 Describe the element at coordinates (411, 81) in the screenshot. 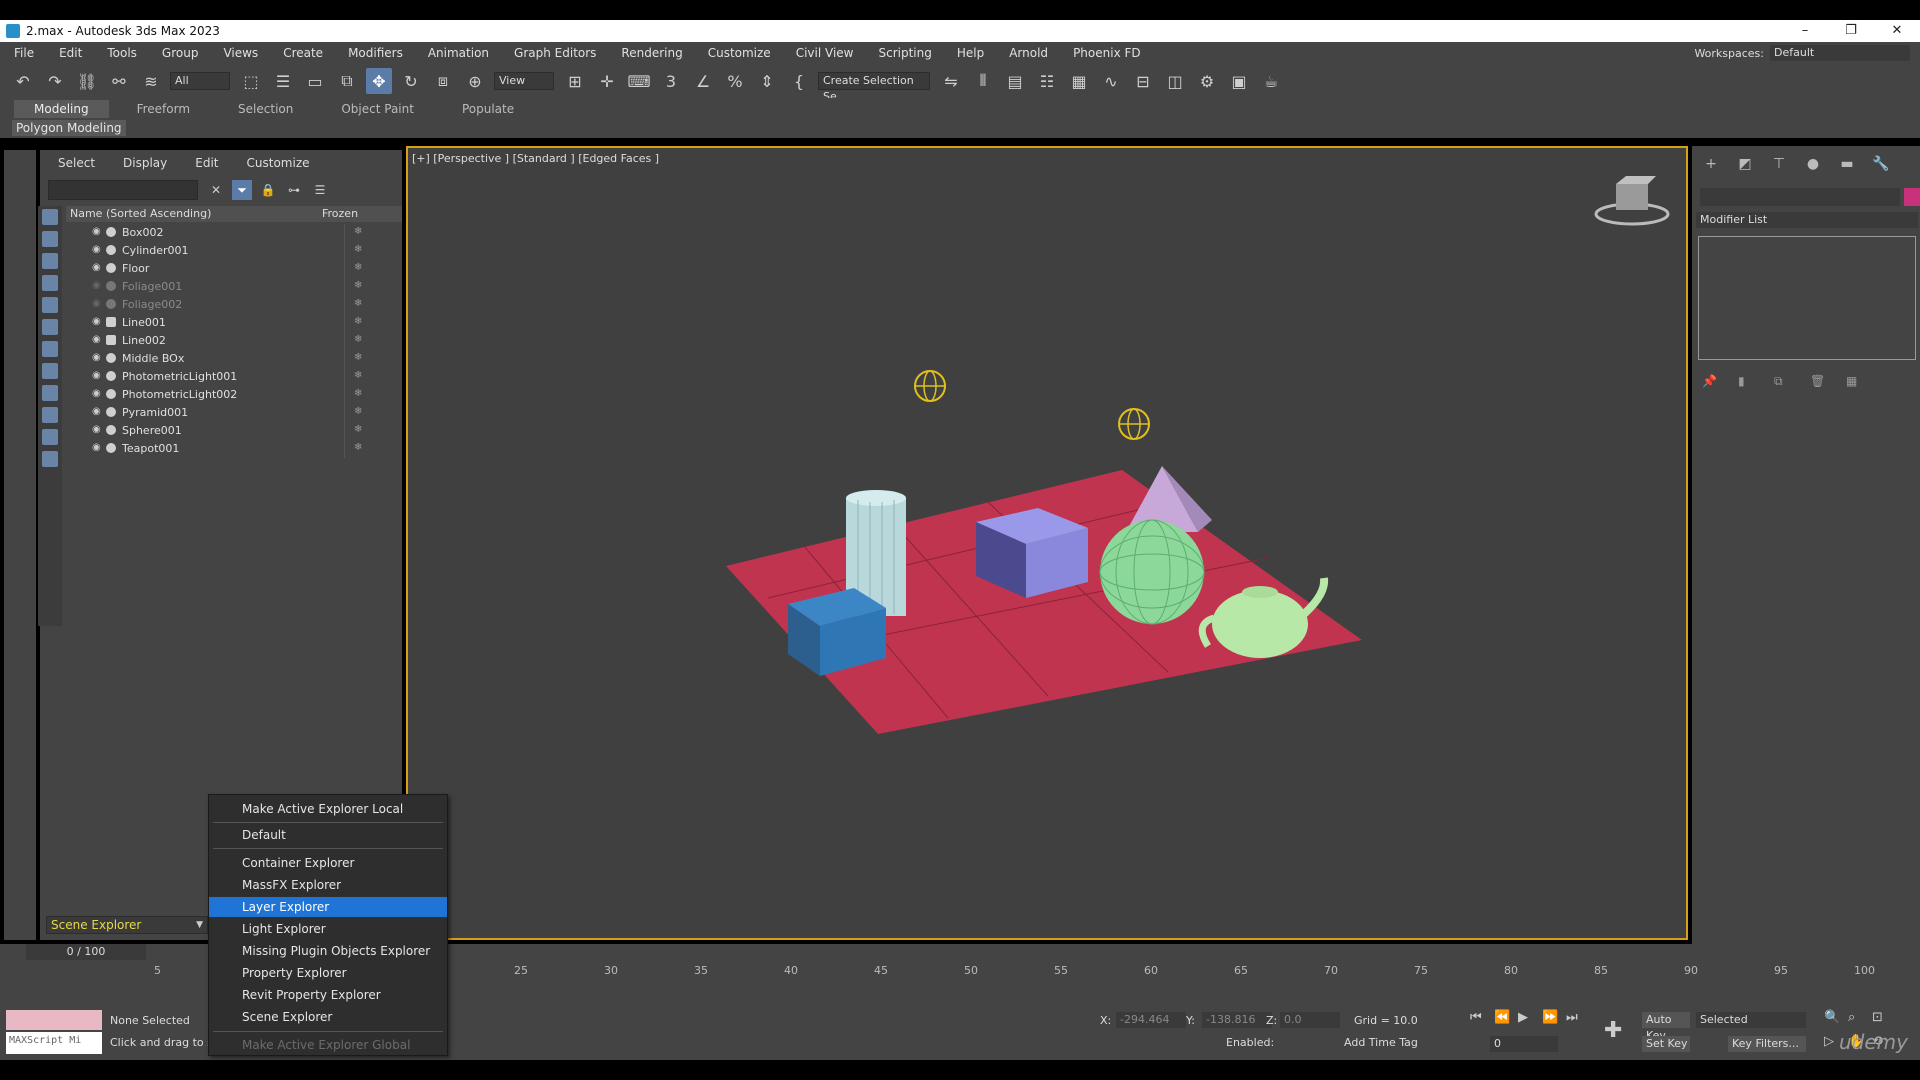

I see `select-rotate-icon: ↻` at that location.